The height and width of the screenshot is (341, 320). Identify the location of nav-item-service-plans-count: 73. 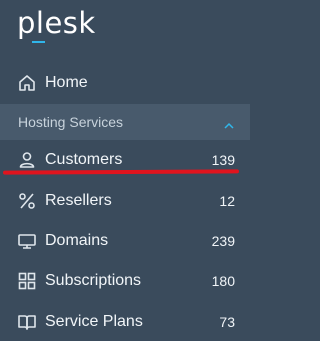
(227, 322).